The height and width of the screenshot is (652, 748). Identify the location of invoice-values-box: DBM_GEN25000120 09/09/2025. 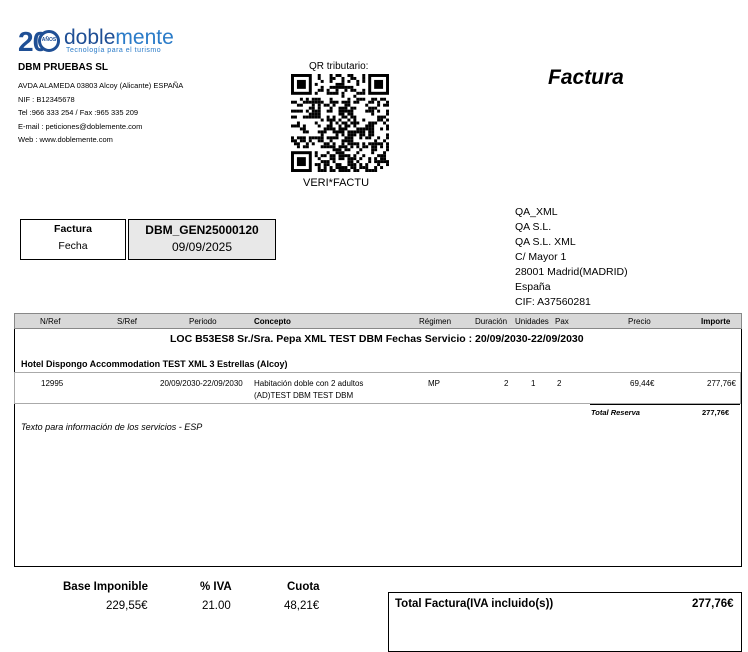
(202, 239).